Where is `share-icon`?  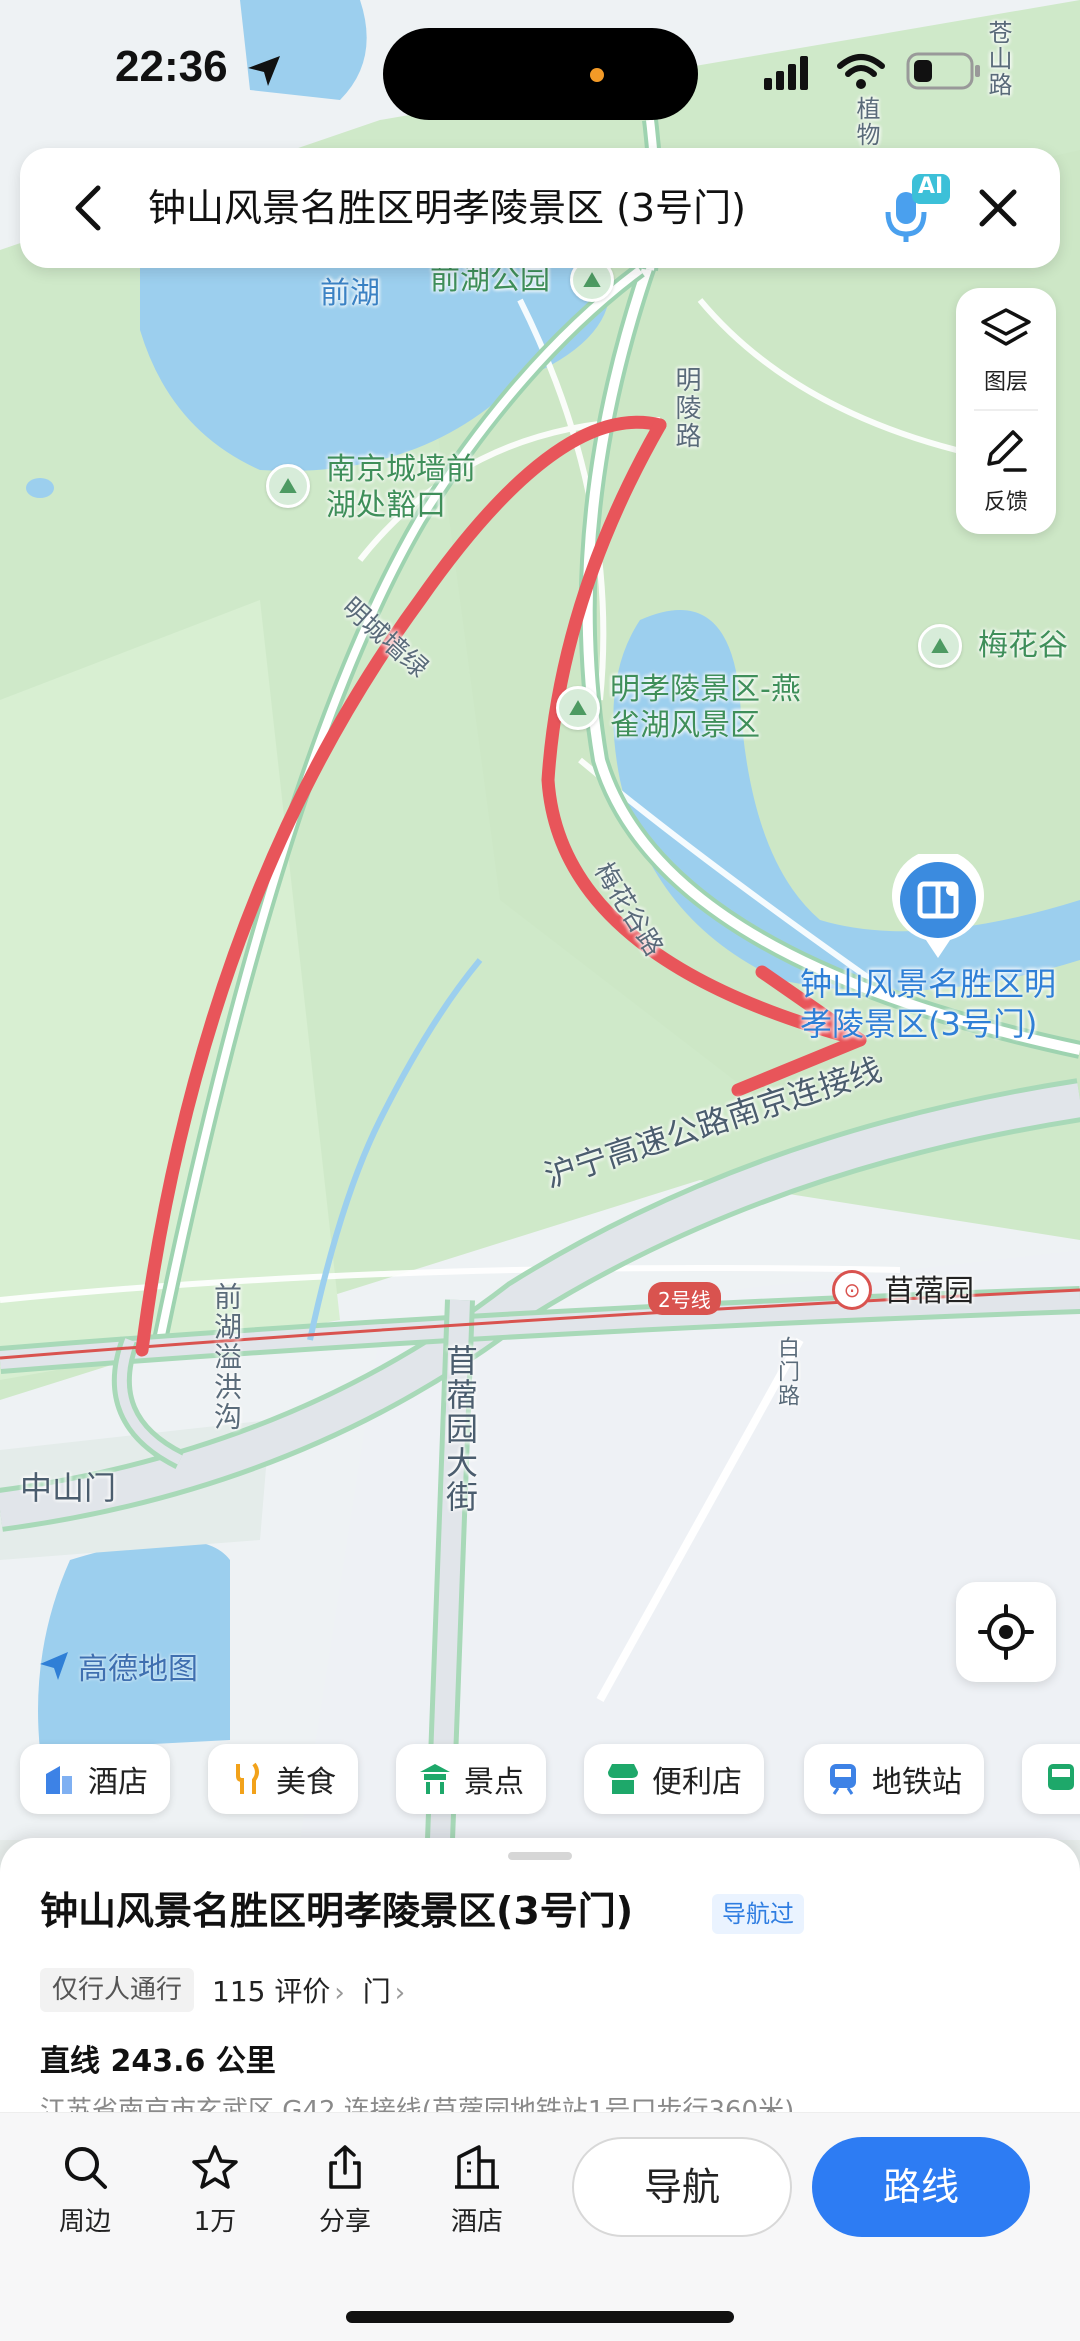 share-icon is located at coordinates (345, 2167).